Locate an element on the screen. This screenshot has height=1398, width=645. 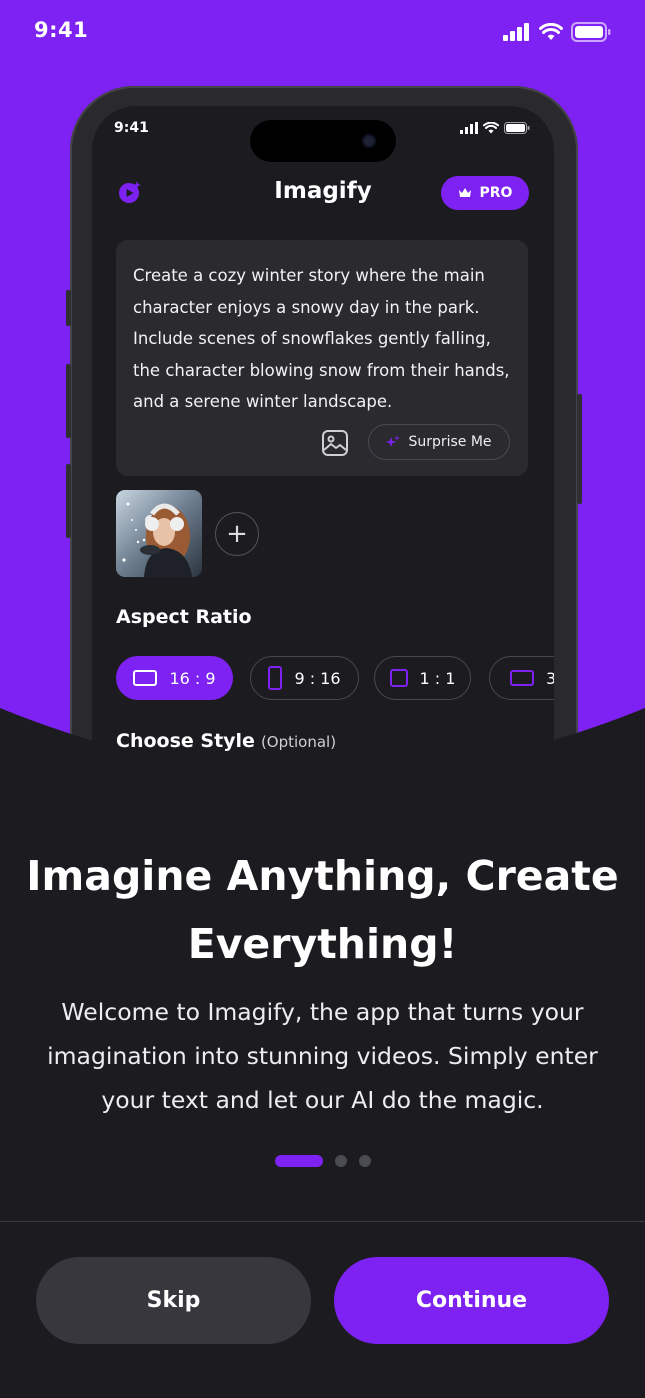
skip-label: Skip is located at coordinates (173, 1300).